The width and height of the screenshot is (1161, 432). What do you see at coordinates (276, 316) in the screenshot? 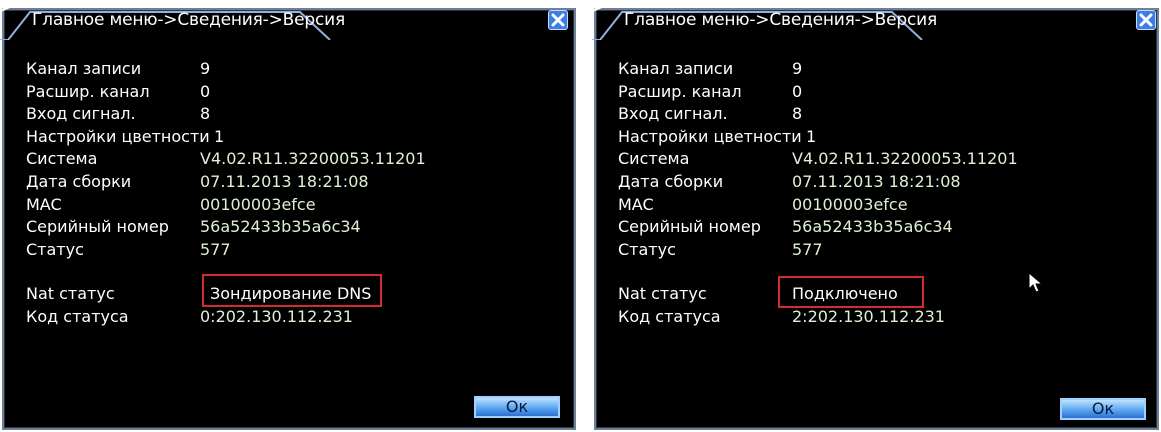
I see `row-value: 0:202.130.112.231` at bounding box center [276, 316].